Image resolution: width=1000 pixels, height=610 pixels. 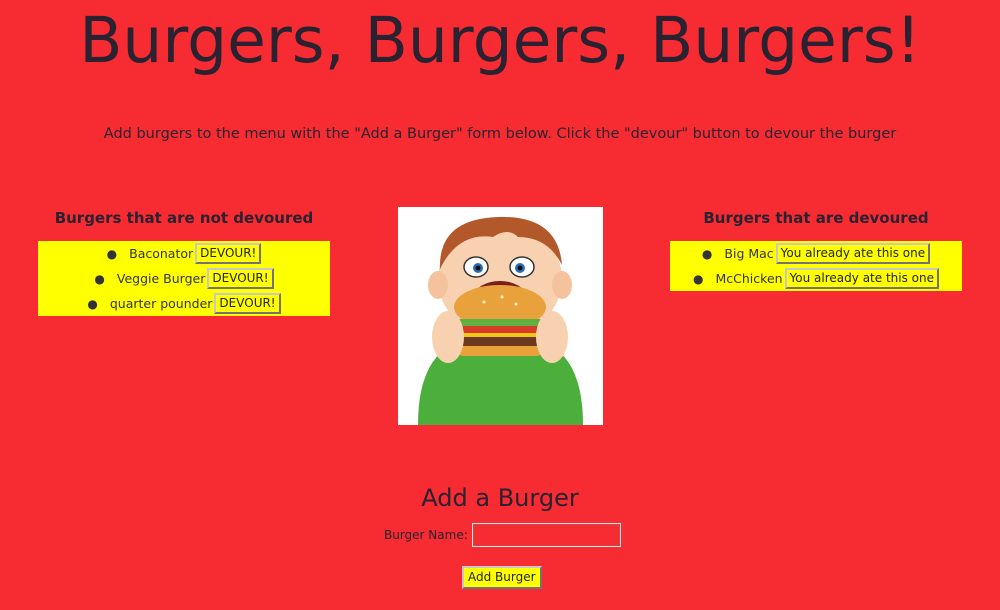 I want to click on add-burger-heading: Add a Burger, so click(x=500, y=498).